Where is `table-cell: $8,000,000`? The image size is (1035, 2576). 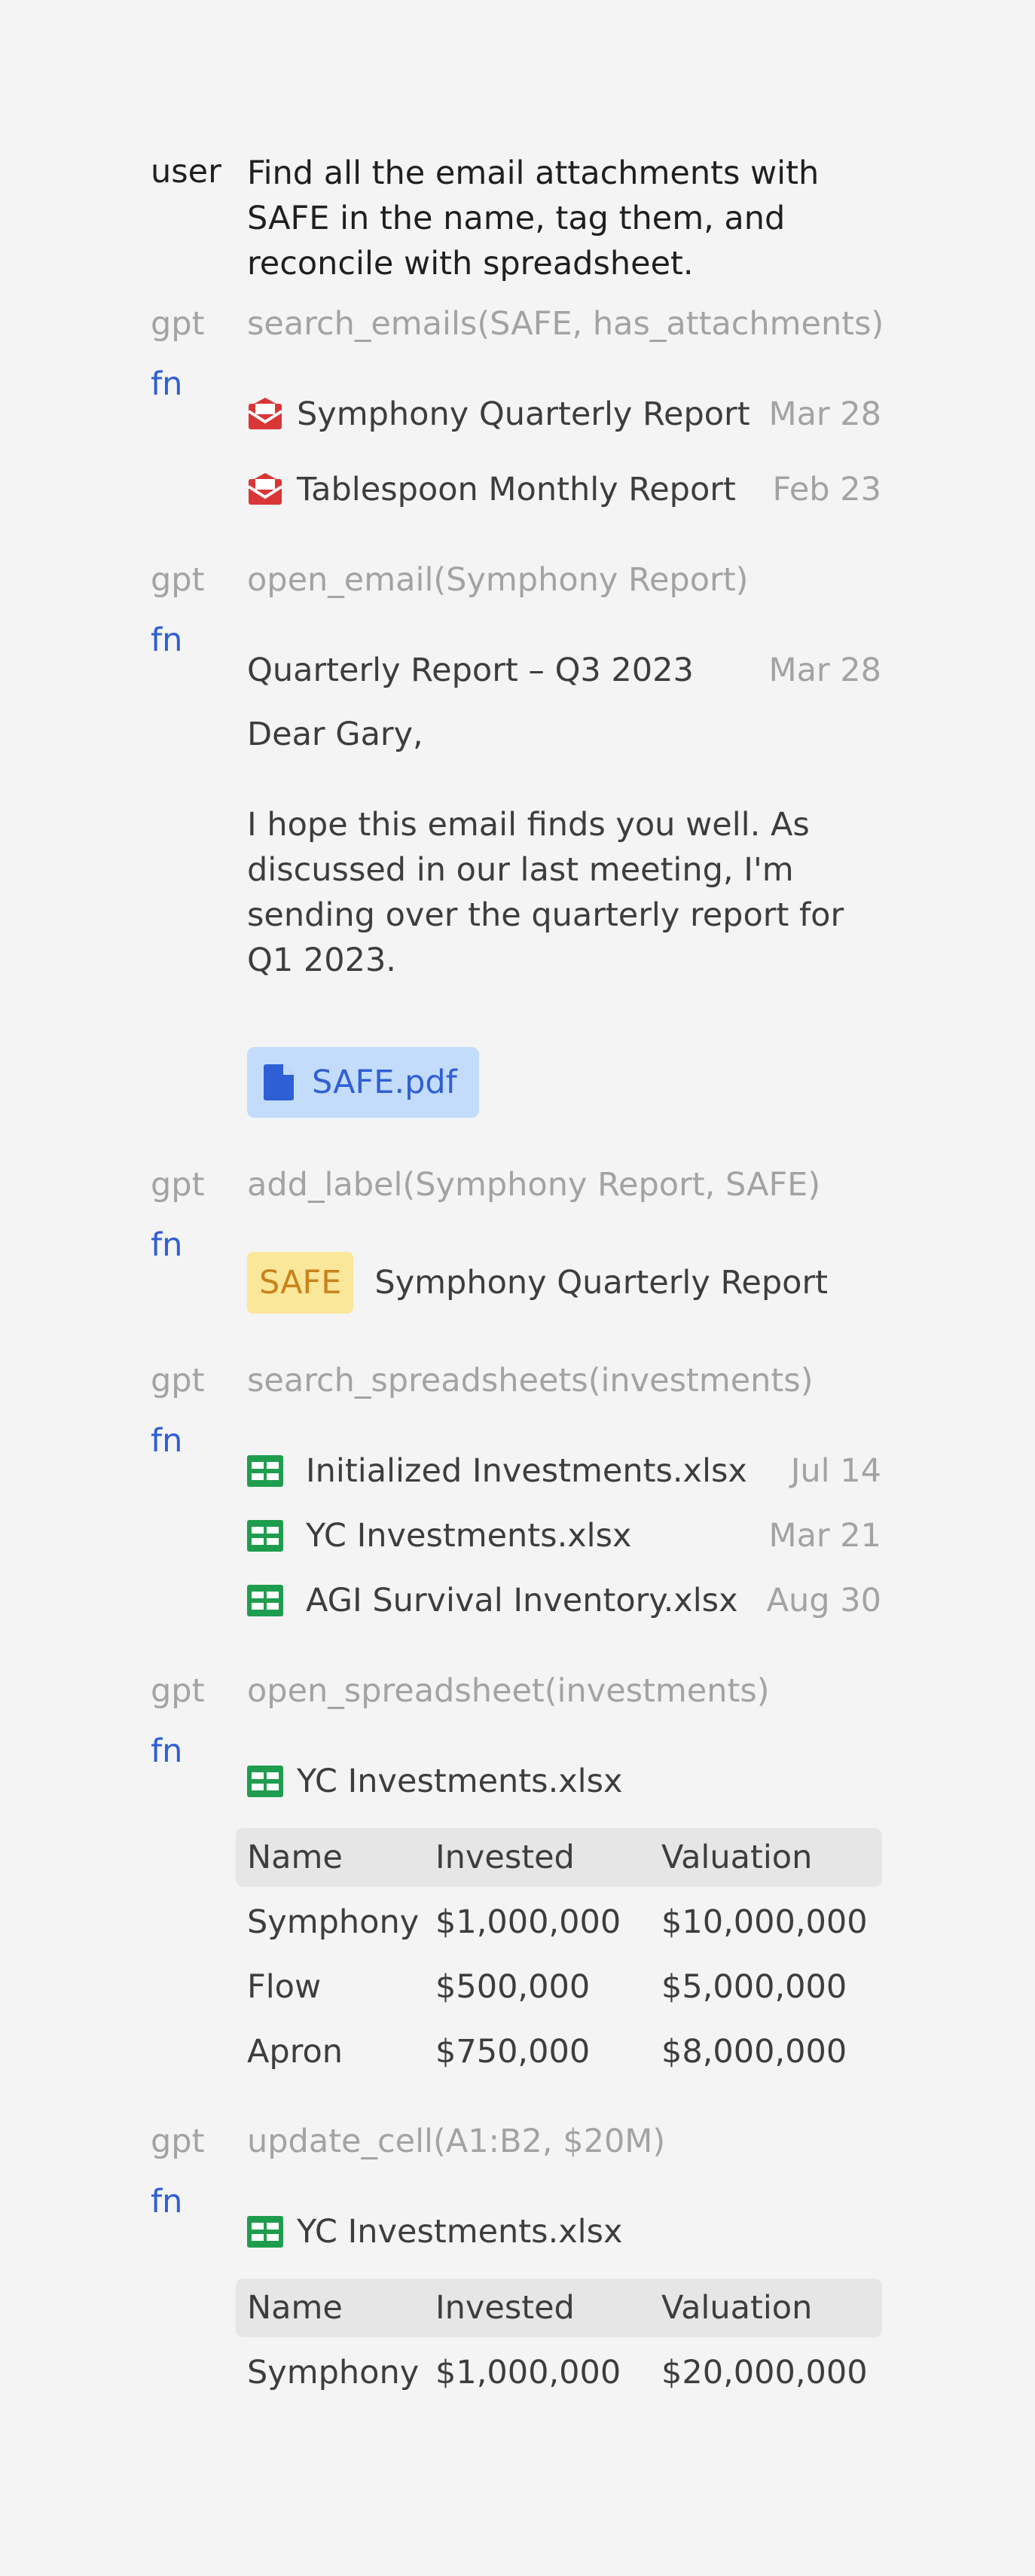 table-cell: $8,000,000 is located at coordinates (754, 2052).